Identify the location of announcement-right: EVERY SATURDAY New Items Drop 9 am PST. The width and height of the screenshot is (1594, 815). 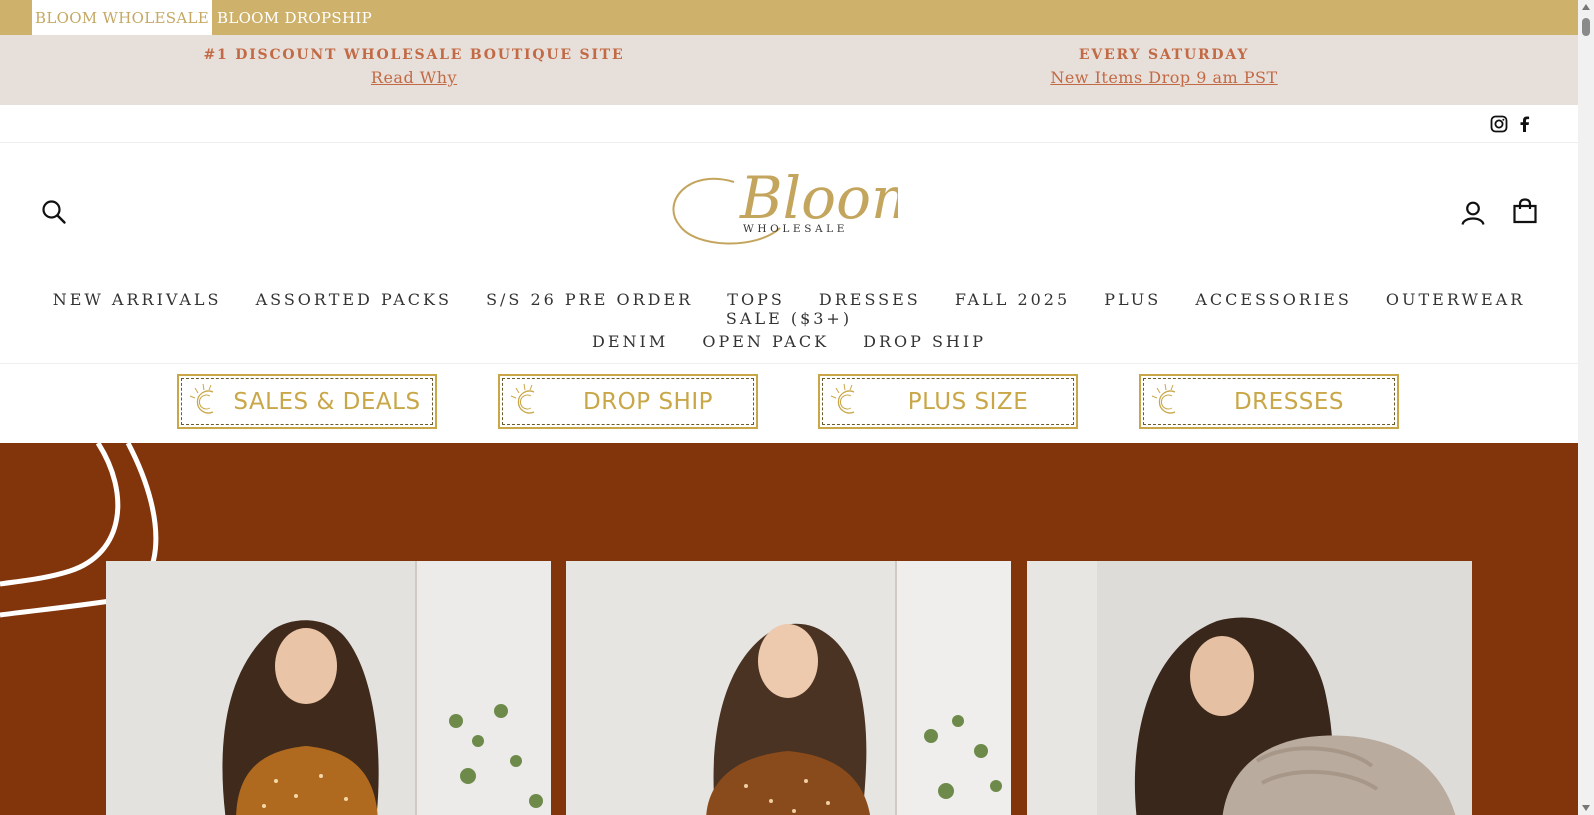
(1164, 61).